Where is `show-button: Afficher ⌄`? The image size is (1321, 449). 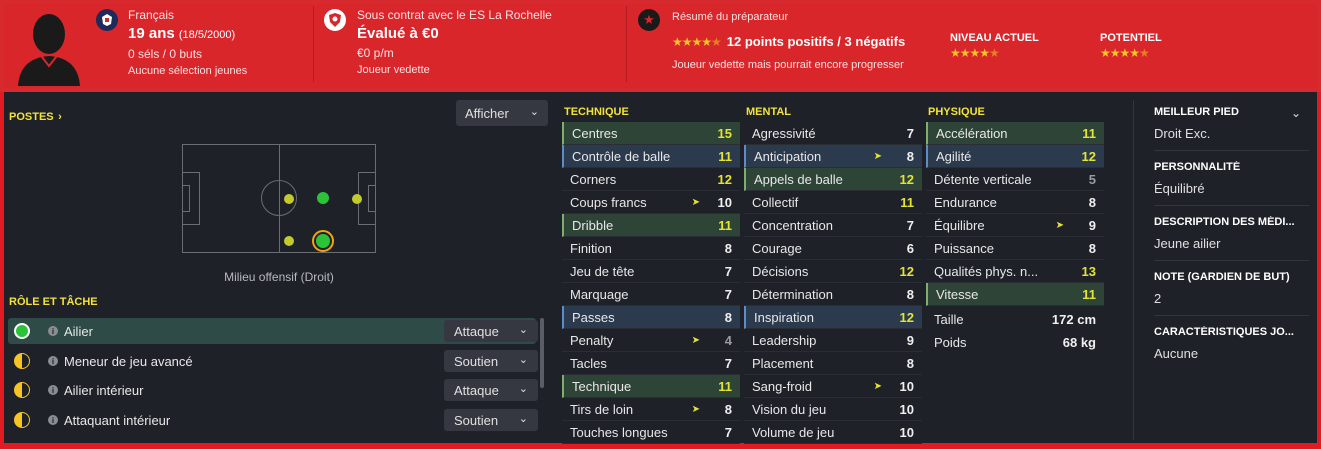
show-button: Afficher ⌄ is located at coordinates (502, 113).